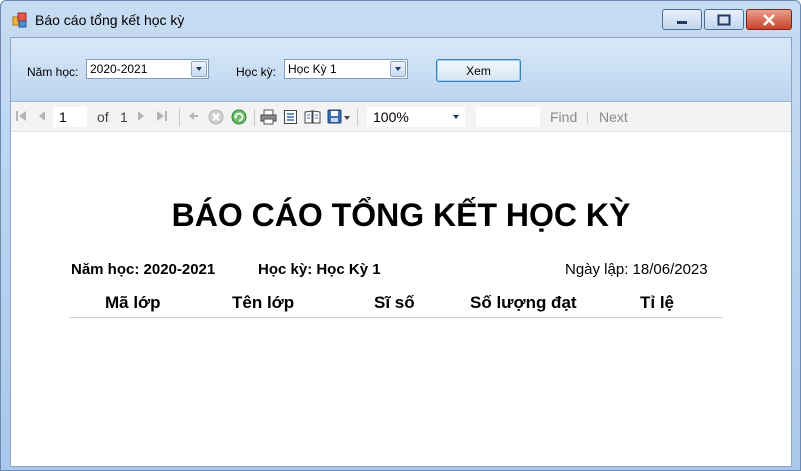  What do you see at coordinates (193, 116) in the screenshot?
I see `back-icon` at bounding box center [193, 116].